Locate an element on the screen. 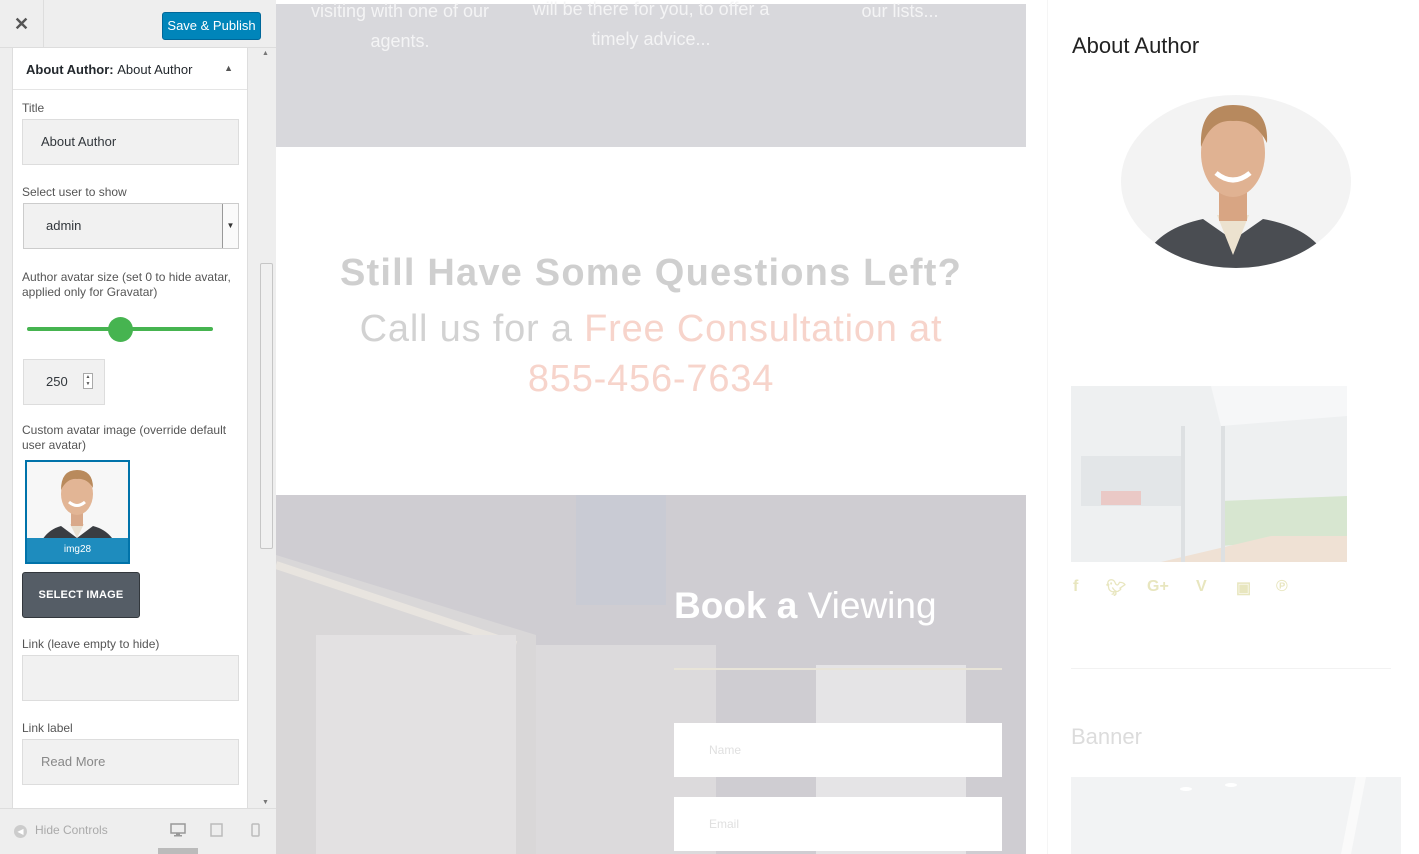  custom-avatar-thumbnail: img28 is located at coordinates (77, 512).